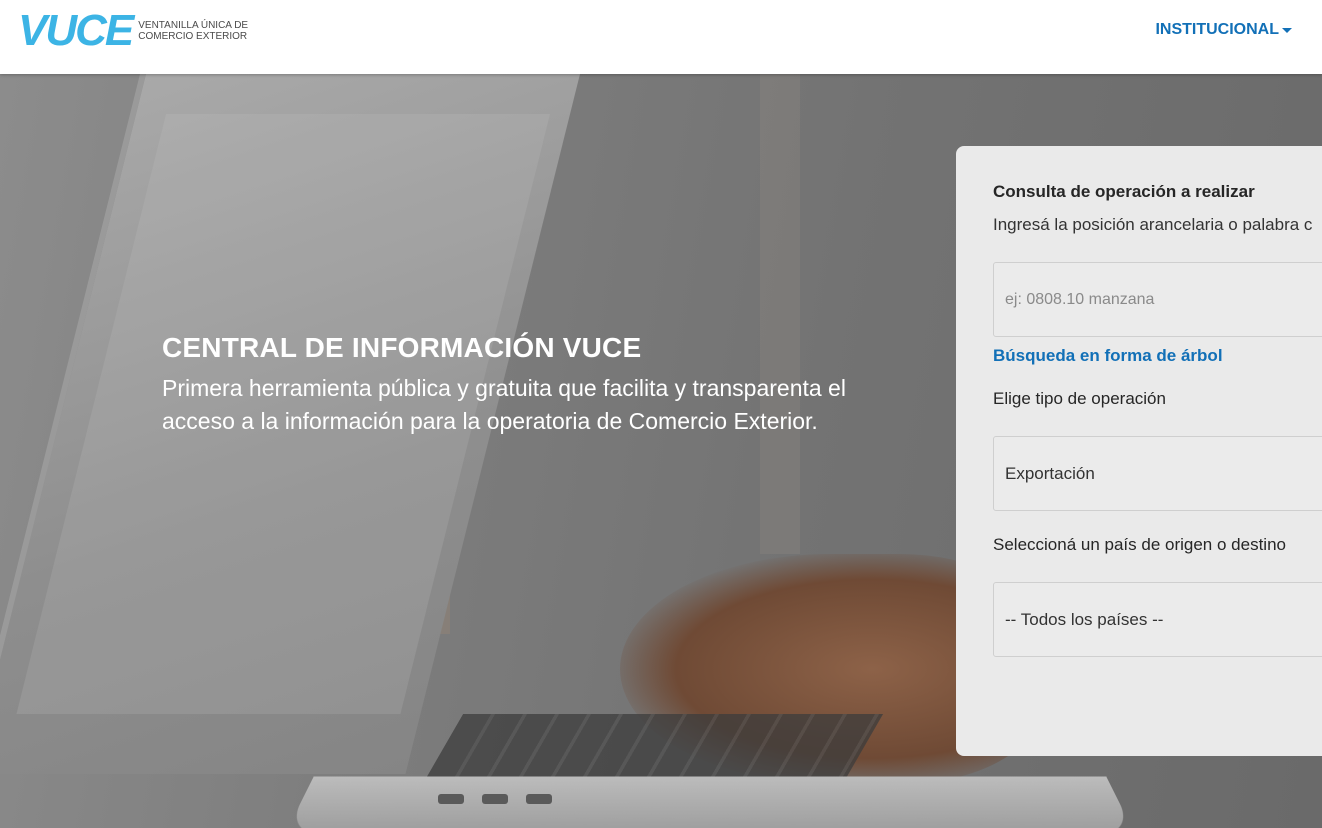 The width and height of the screenshot is (1322, 828). I want to click on logo-subtitle-line2: COMERCIO EXTERIOR, so click(193, 36).